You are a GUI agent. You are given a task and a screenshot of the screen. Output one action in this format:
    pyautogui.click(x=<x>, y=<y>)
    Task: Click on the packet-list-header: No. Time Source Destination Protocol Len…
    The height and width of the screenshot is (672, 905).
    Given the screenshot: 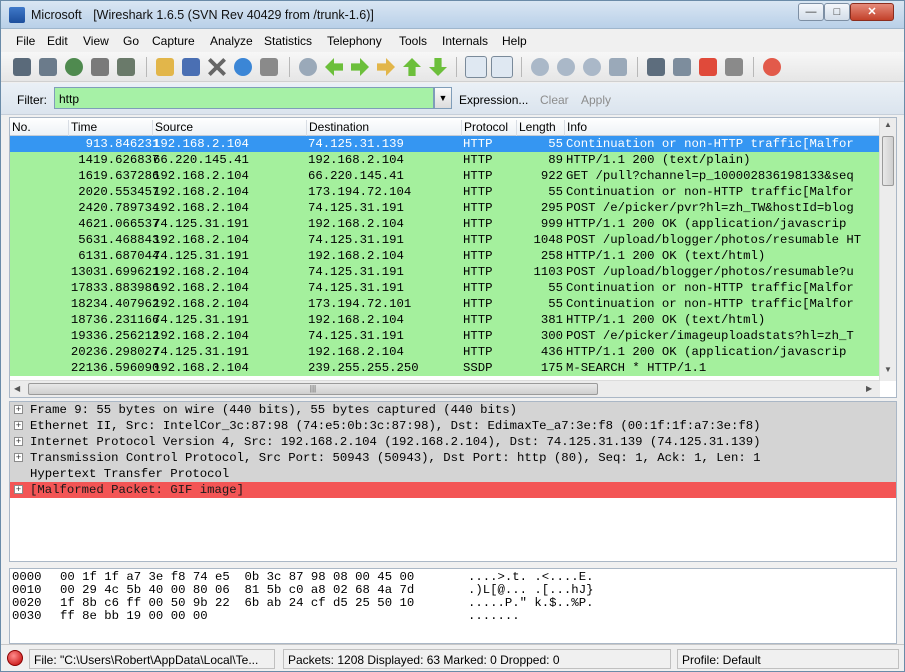 What is the action you would take?
    pyautogui.click(x=449, y=127)
    